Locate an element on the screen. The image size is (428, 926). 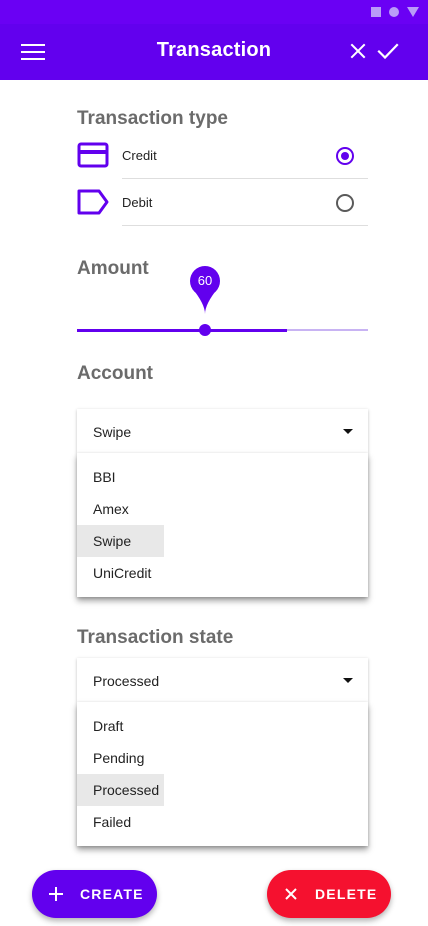
circle-icon is located at coordinates (394, 12).